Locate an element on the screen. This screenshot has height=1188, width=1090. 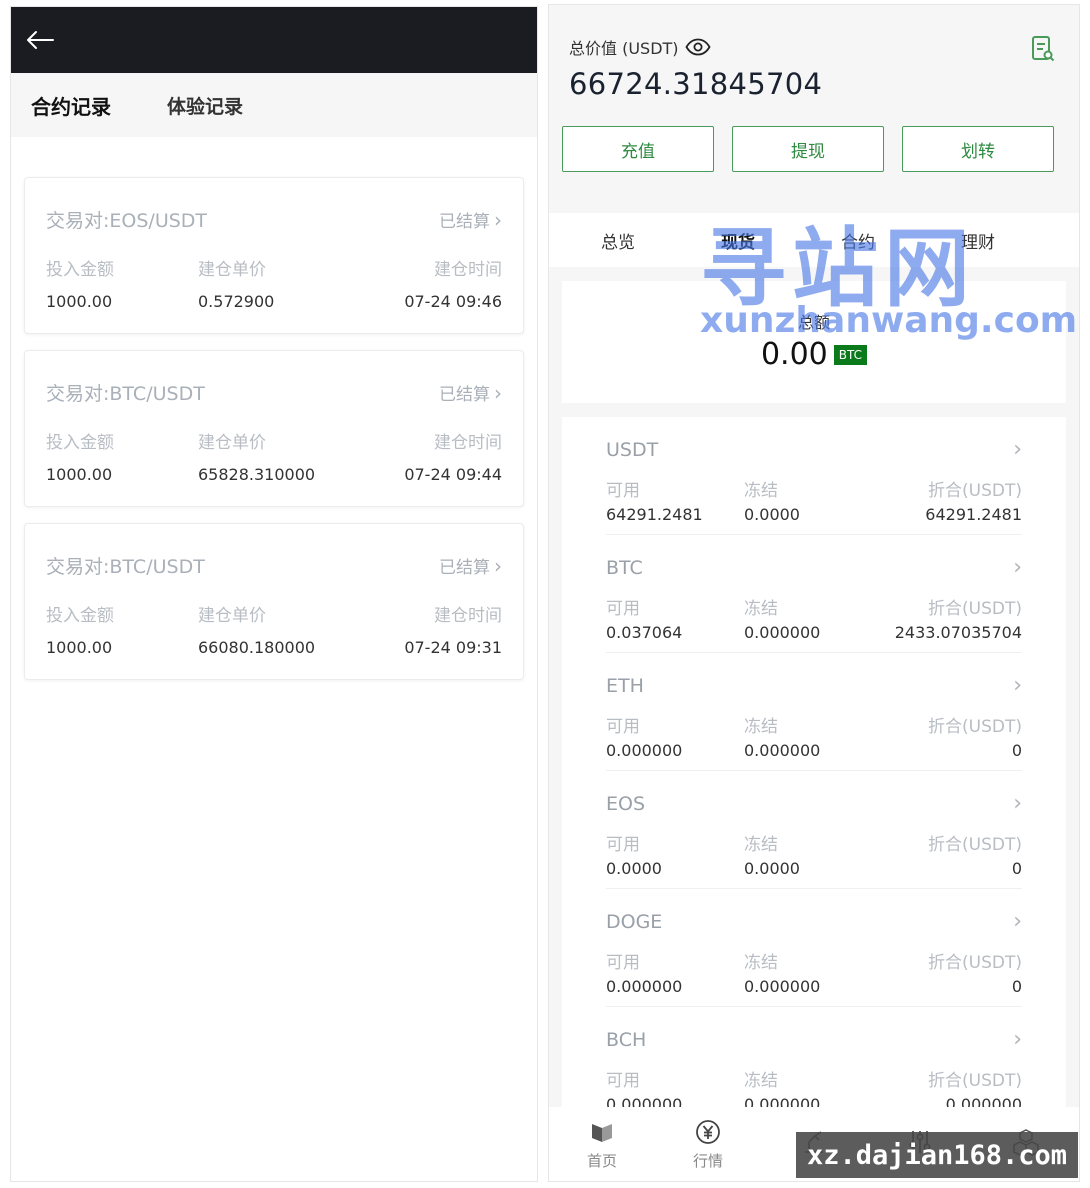
spot-total-card: 总额 0.00 BTC is located at coordinates (814, 342).